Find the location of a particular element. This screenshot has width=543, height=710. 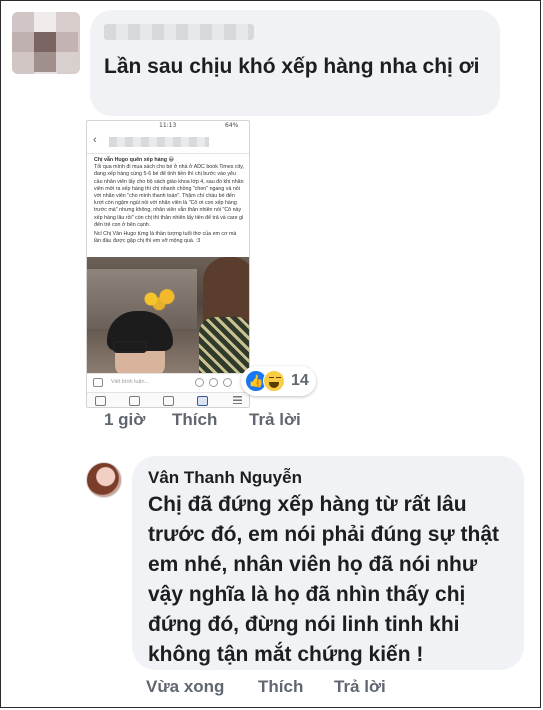

haha-eye-right is located at coordinates (278, 379).